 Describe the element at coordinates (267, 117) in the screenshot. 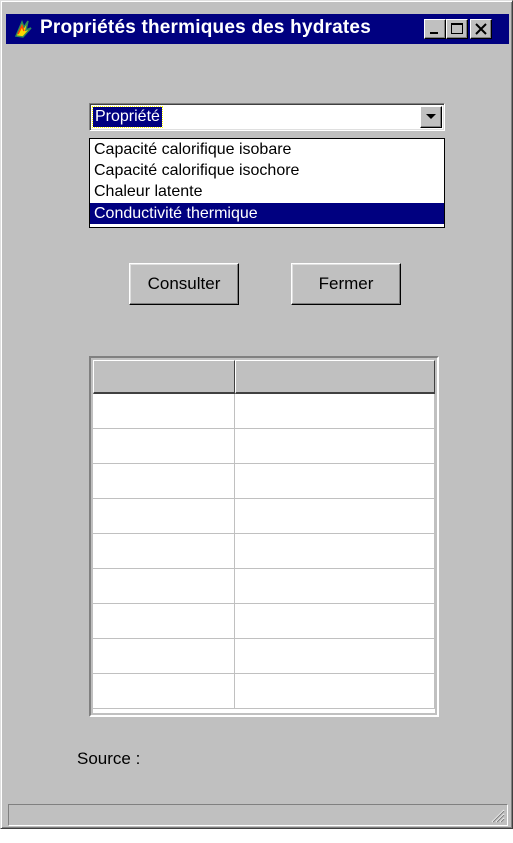

I see `property-combobox: Propriété` at that location.